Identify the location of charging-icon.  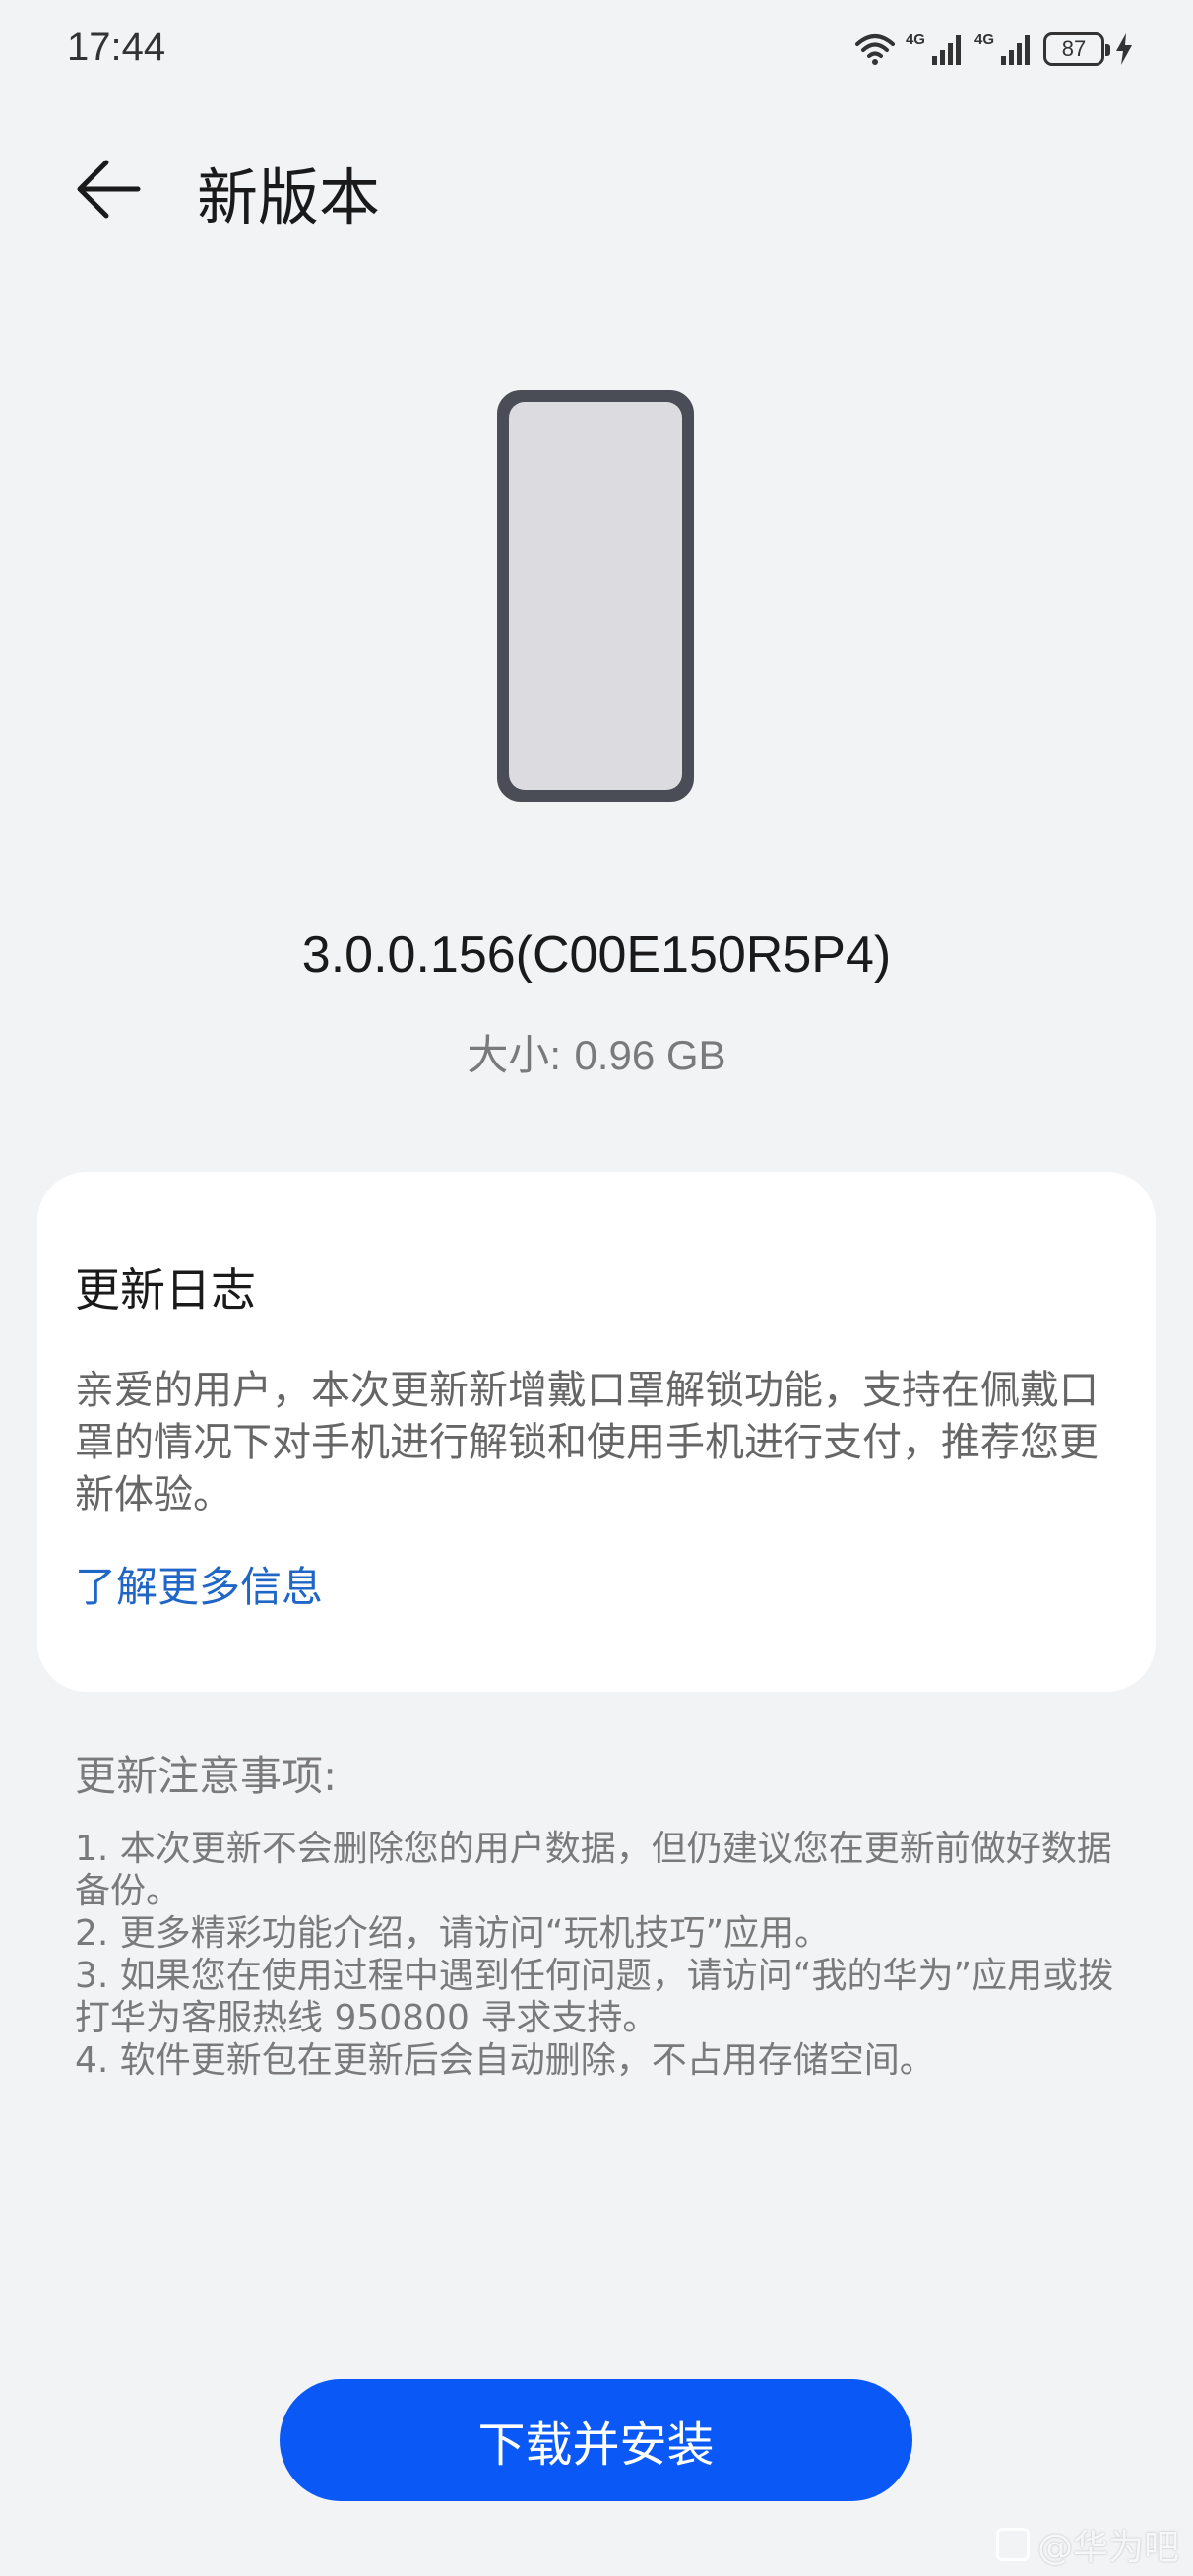
(1124, 49).